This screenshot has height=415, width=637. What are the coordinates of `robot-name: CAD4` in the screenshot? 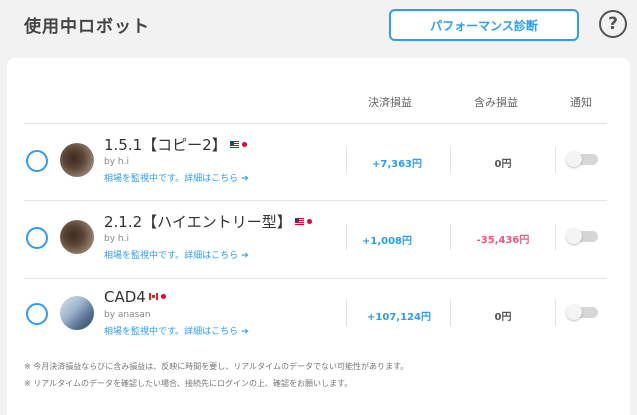 It's located at (135, 297).